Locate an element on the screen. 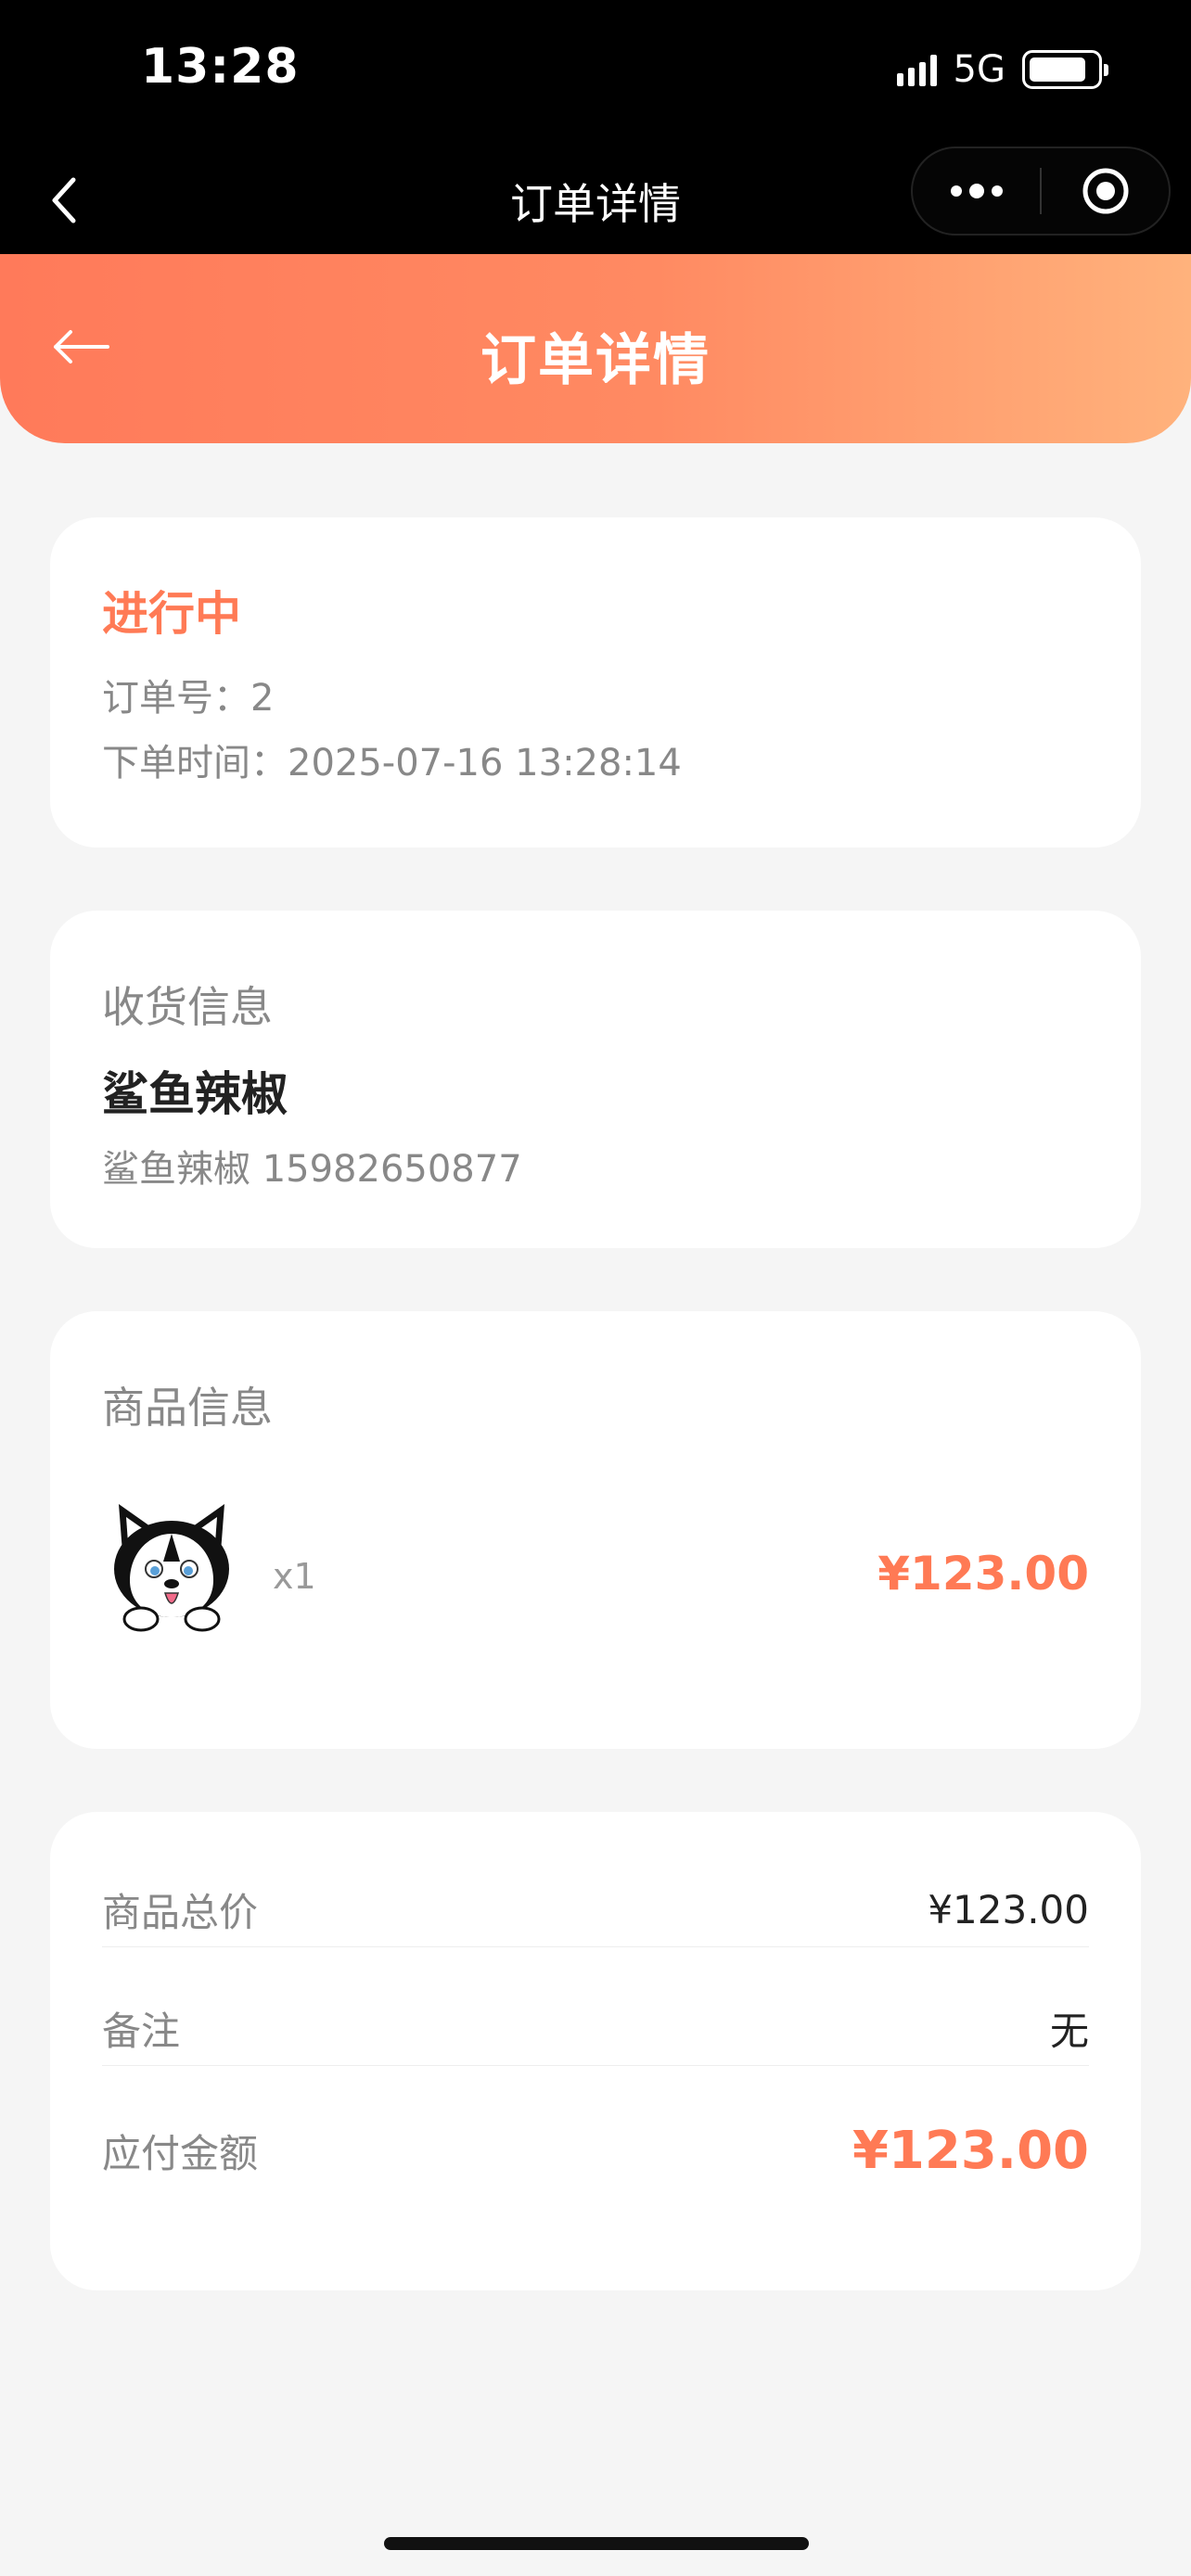 This screenshot has width=1191, height=2576. order-status: 进行中 is located at coordinates (171, 614).